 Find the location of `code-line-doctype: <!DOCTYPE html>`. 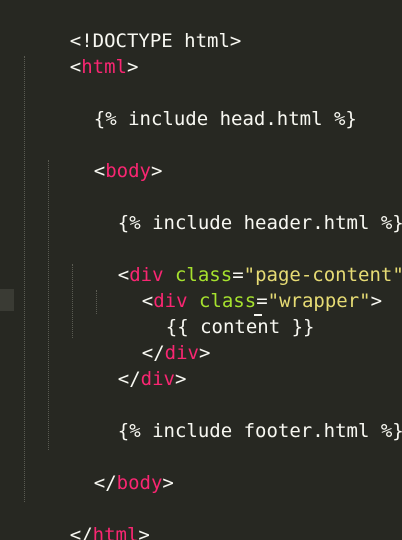

code-line-doctype: <!DOCTYPE html> is located at coordinates (133, 27).